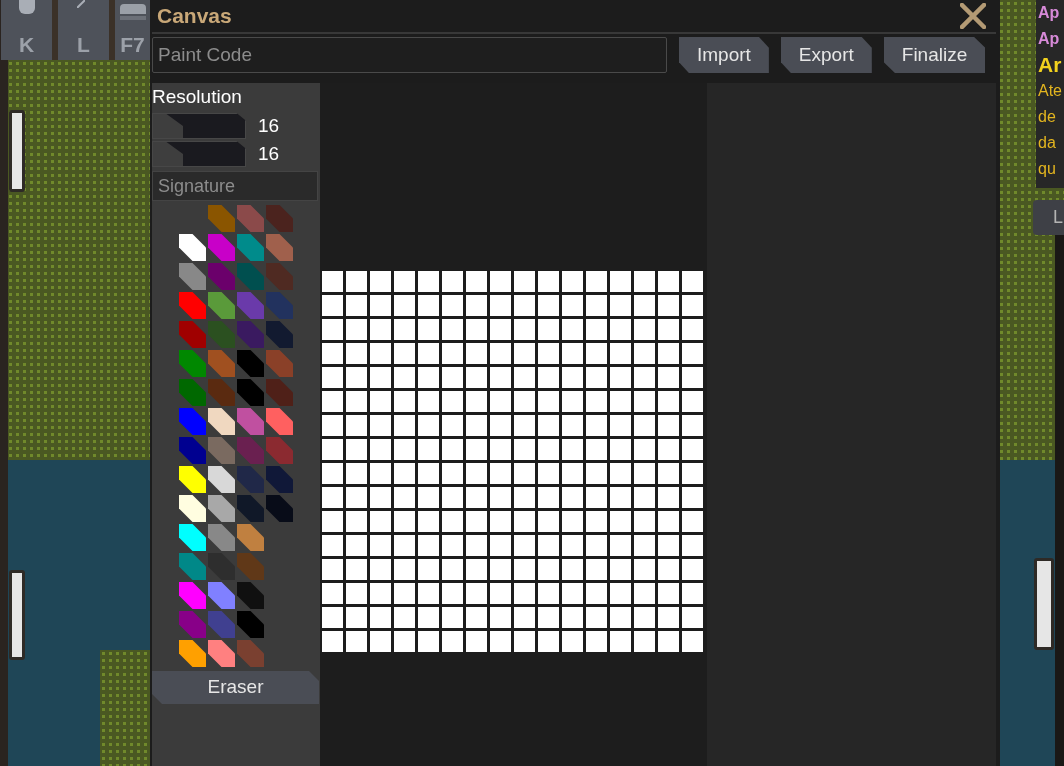 This screenshot has width=1064, height=766. I want to click on toolbar-button: Export, so click(826, 55).